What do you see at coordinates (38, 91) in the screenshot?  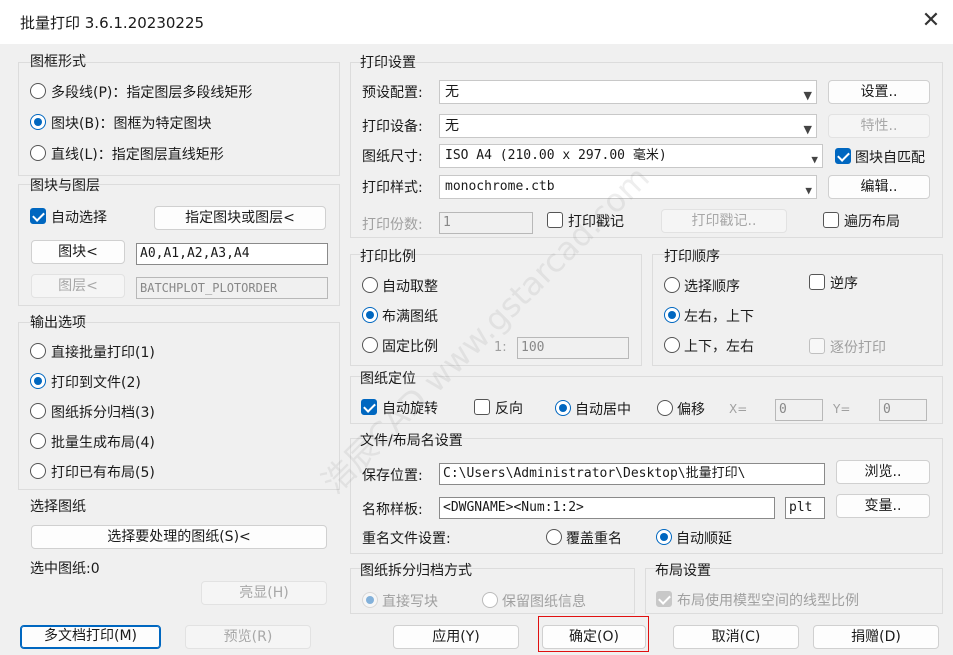 I see `radio-polyline` at bounding box center [38, 91].